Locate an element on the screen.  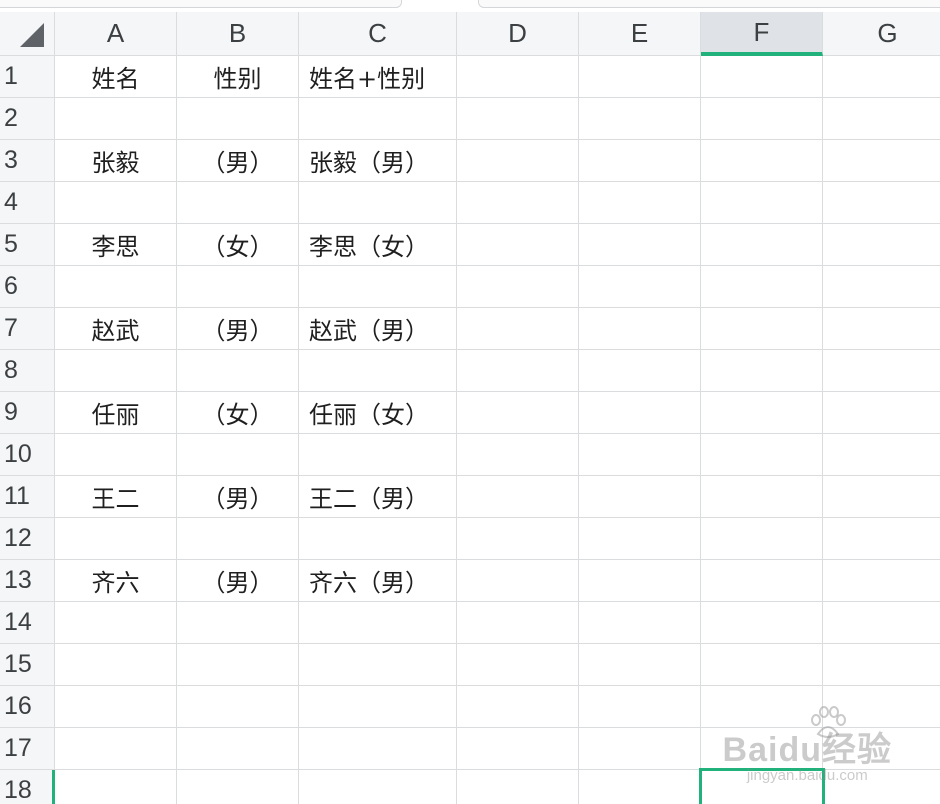
sheet-tab-left is located at coordinates (201, 4).